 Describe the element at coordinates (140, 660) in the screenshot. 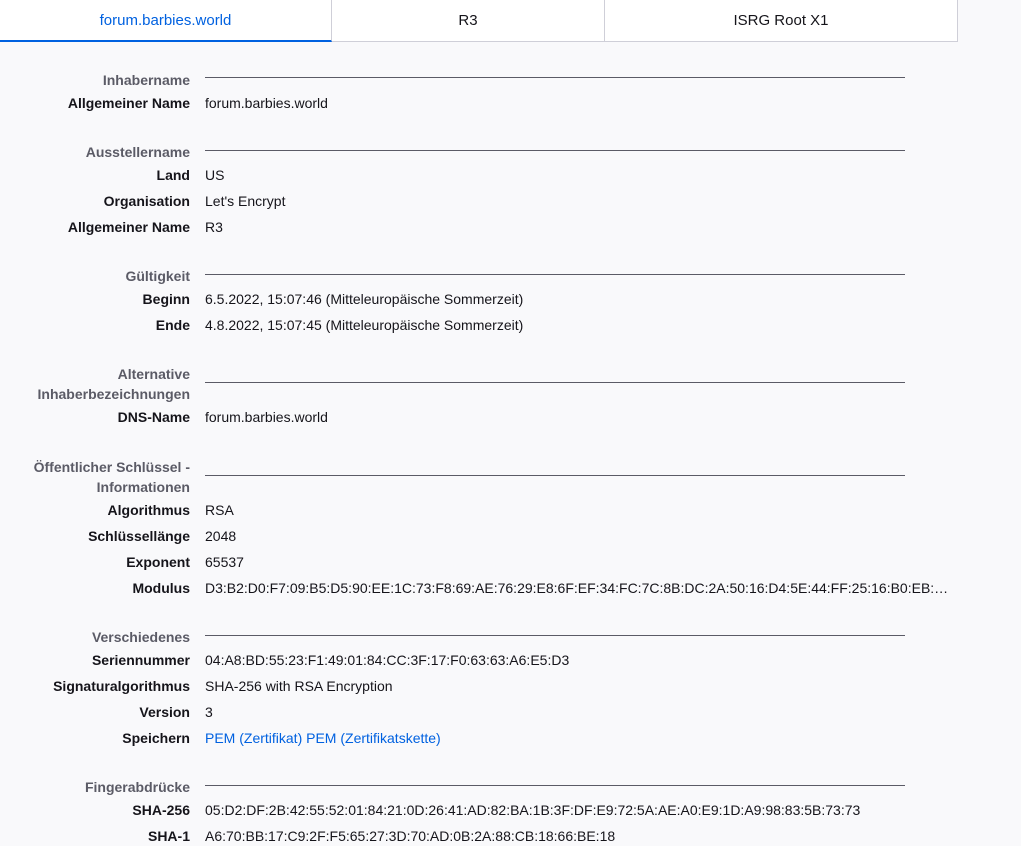

I see `field-label: Seriennummer` at that location.